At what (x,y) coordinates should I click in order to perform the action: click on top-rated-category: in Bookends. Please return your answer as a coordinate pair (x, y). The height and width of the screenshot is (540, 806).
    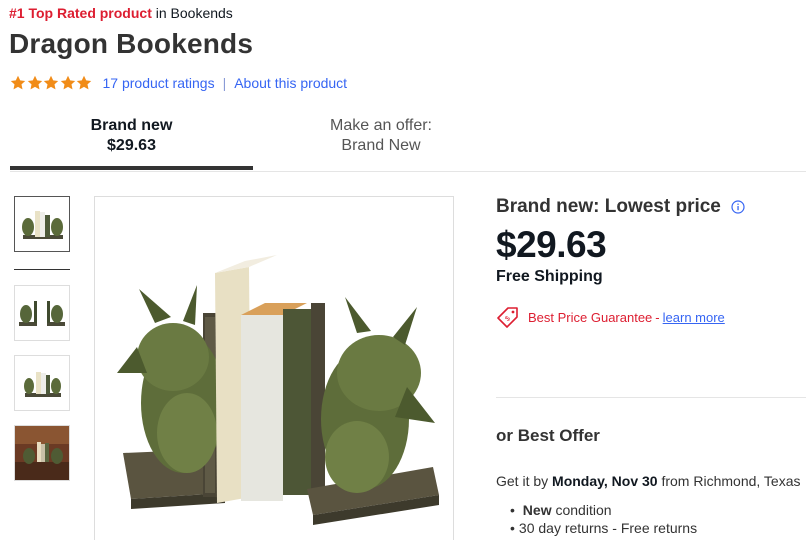
    Looking at the image, I should click on (194, 13).